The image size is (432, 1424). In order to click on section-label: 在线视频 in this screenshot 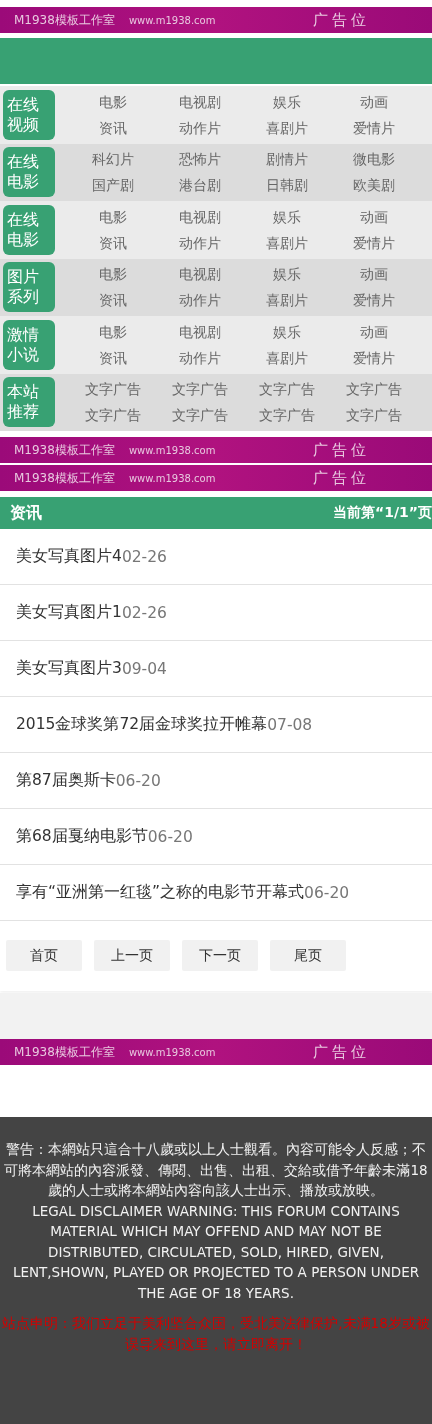, I will do `click(29, 114)`.